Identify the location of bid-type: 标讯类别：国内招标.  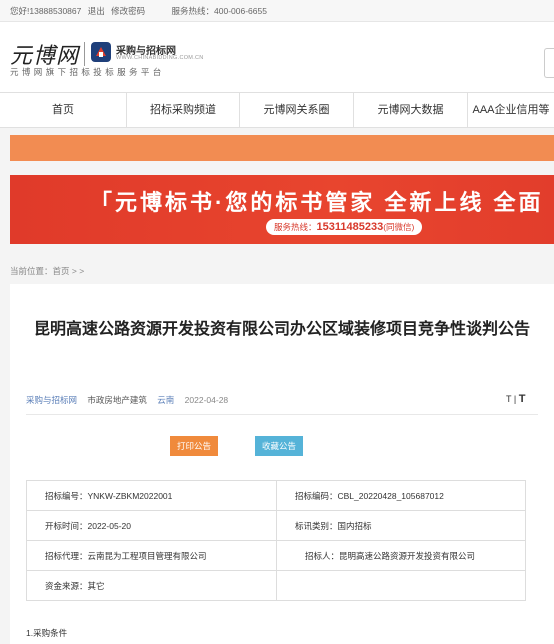
(333, 526).